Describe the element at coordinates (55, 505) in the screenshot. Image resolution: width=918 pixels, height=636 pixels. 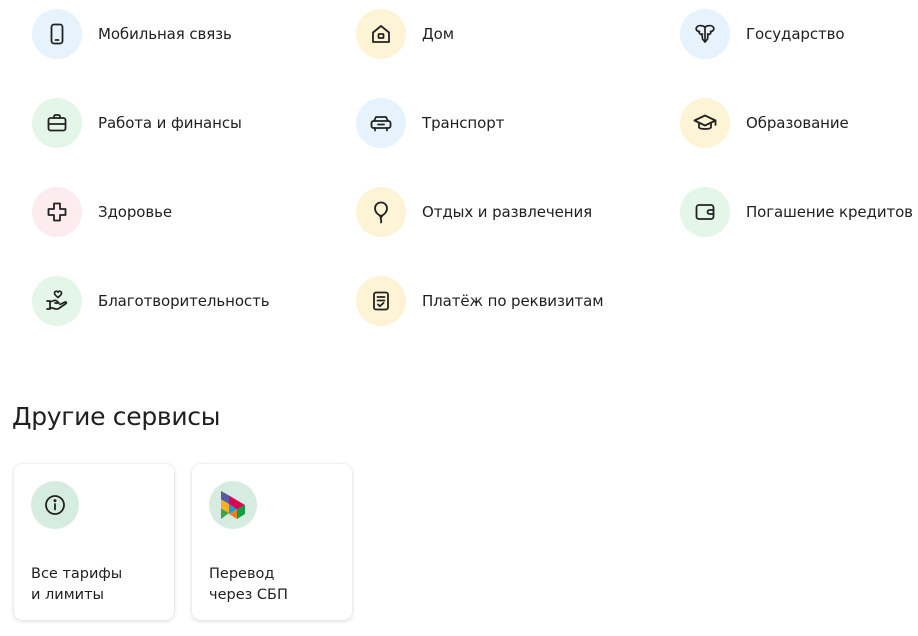
I see `info-icon` at that location.